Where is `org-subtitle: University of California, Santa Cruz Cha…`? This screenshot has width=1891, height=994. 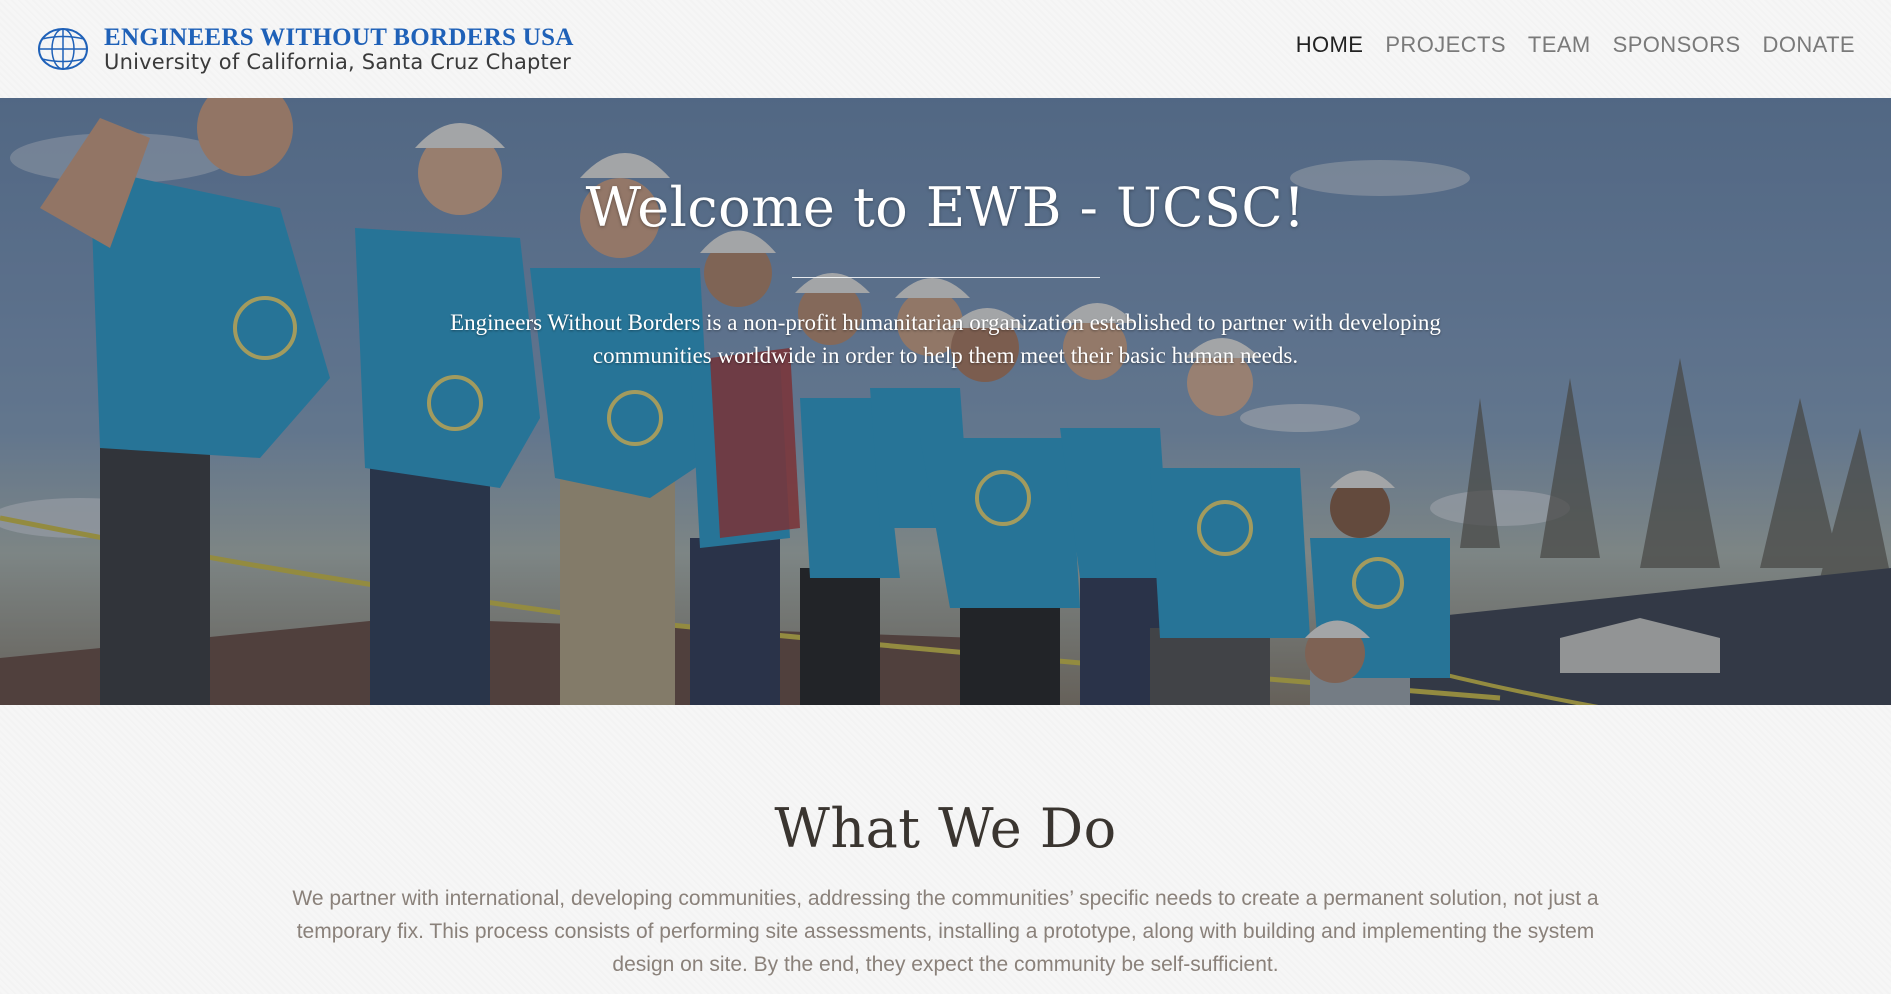 org-subtitle: University of California, Santa Cruz Cha… is located at coordinates (337, 62).